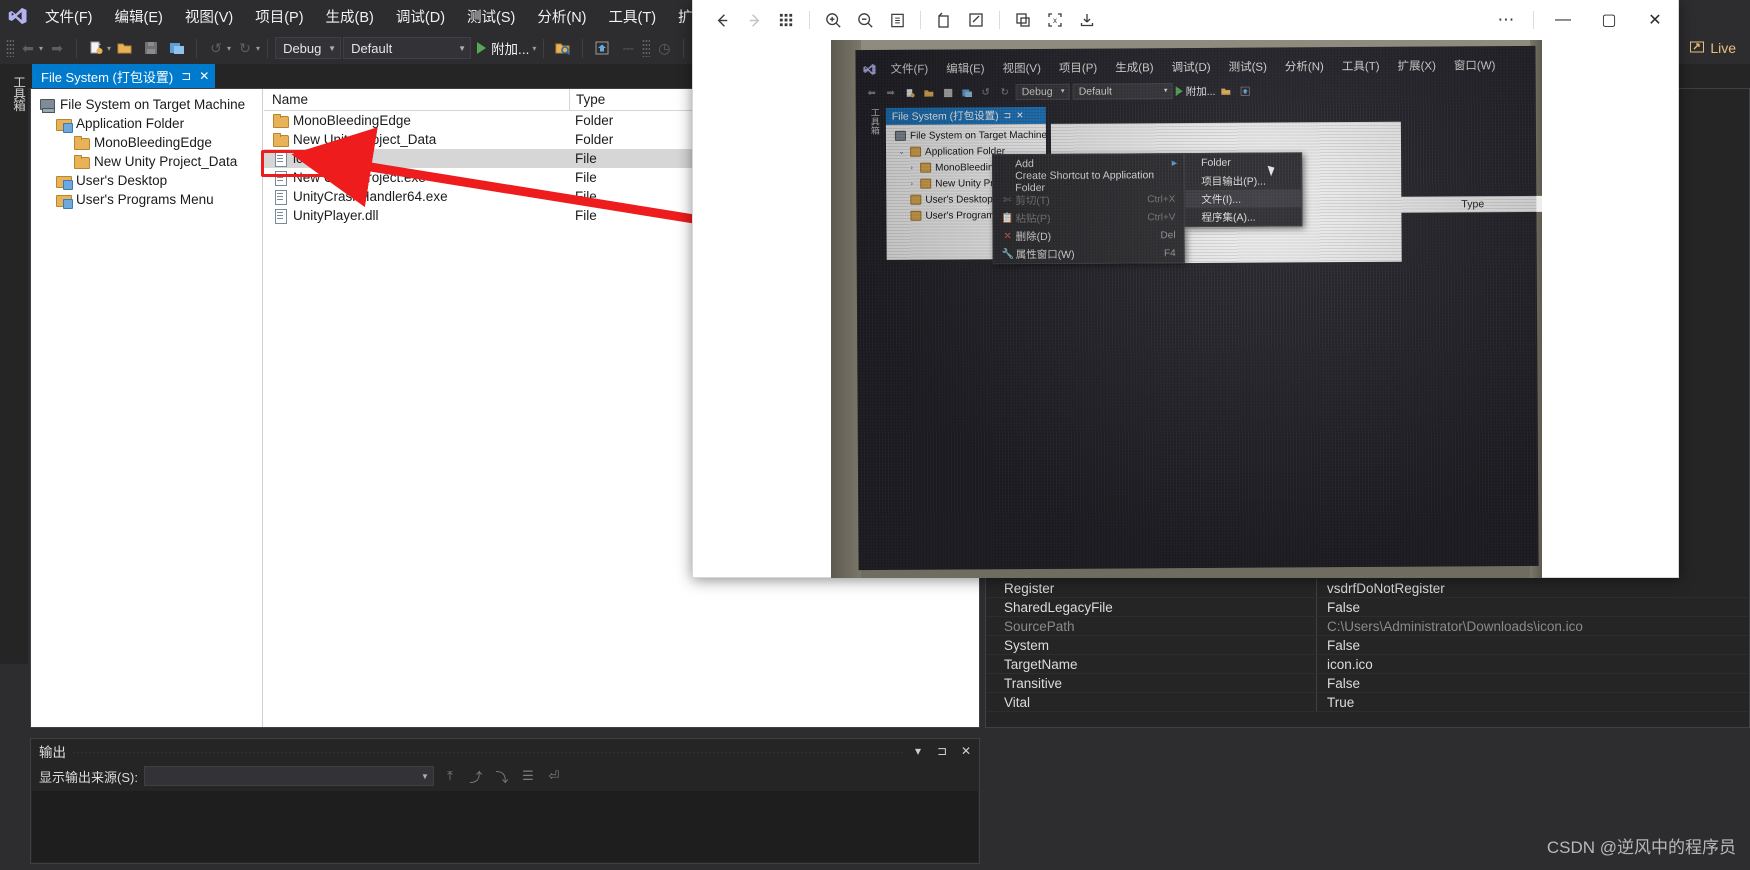 This screenshot has width=1750, height=870. Describe the element at coordinates (628, 48) in the screenshot. I see `collapse-icon: ⎓` at that location.